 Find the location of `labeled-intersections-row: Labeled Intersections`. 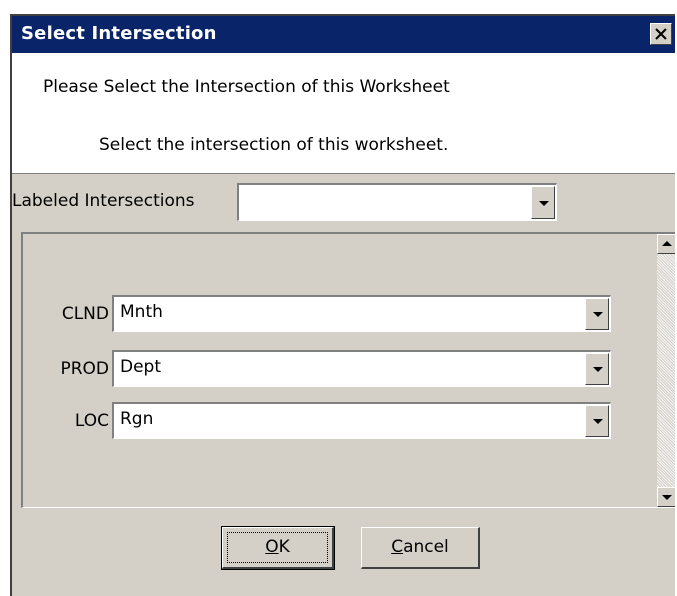

labeled-intersections-row: Labeled Intersections is located at coordinates (343, 198).